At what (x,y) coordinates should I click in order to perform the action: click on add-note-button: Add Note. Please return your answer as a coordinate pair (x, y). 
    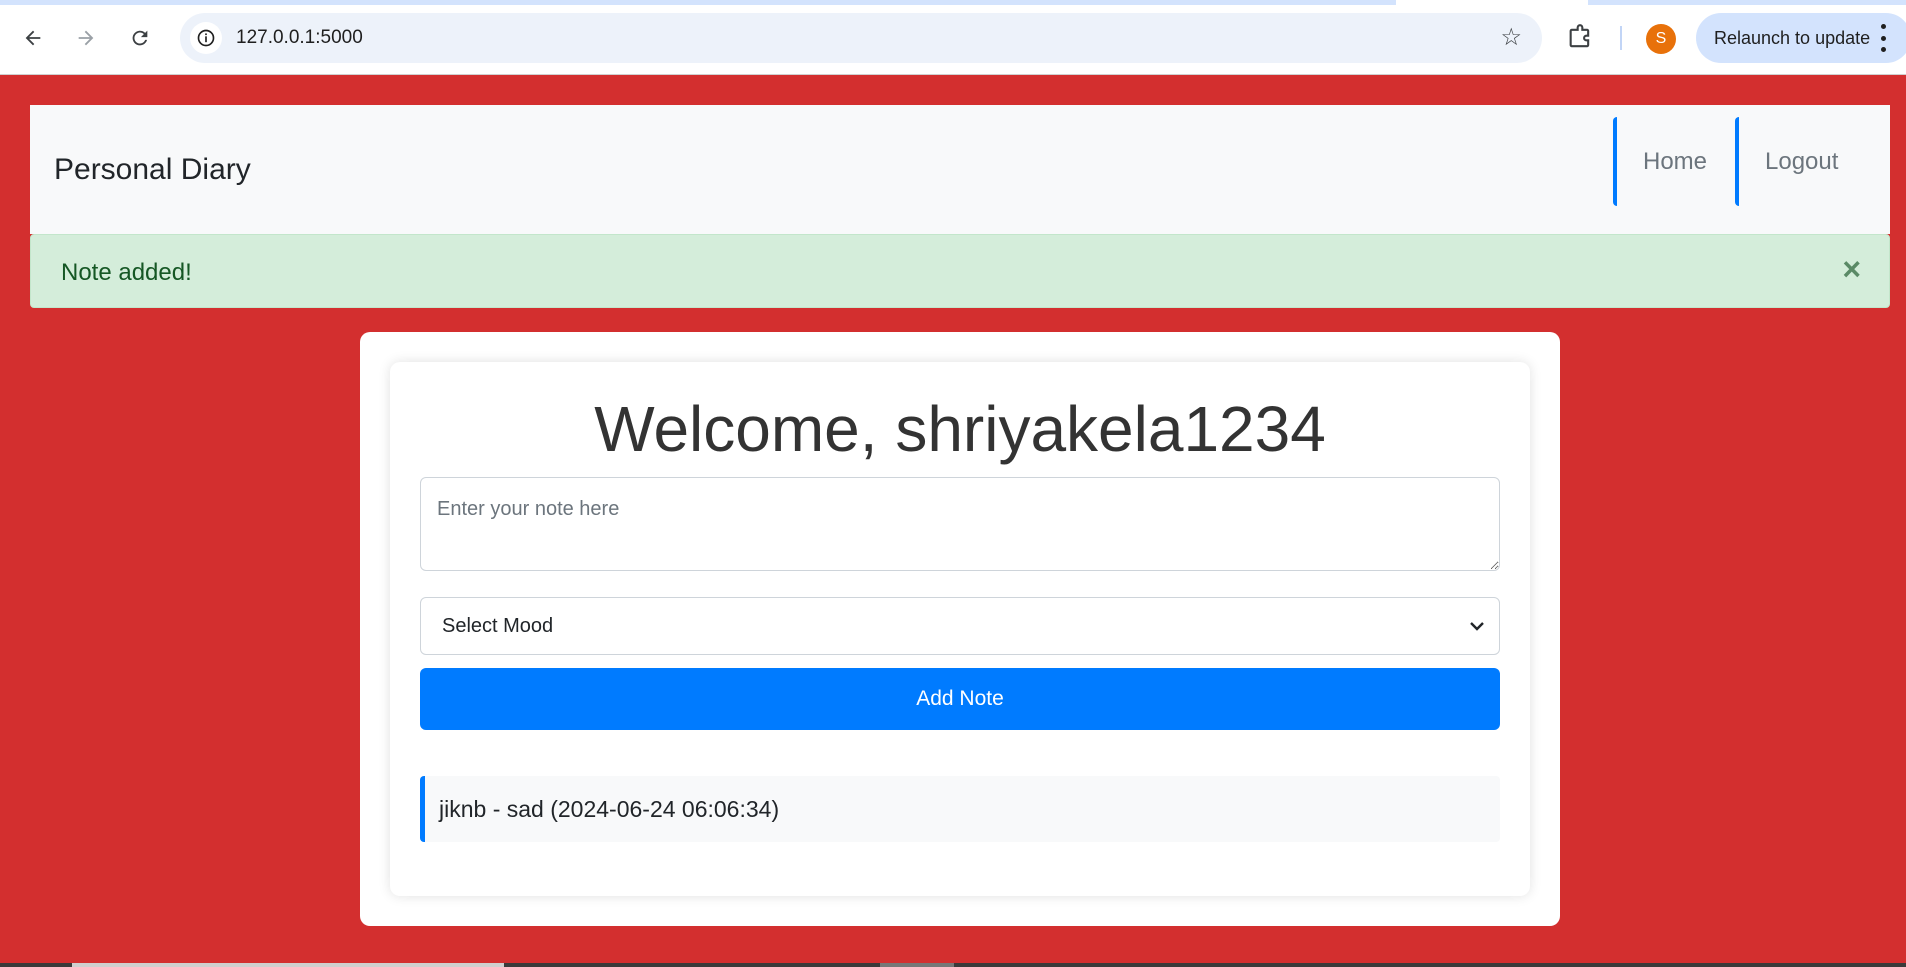
    Looking at the image, I should click on (960, 699).